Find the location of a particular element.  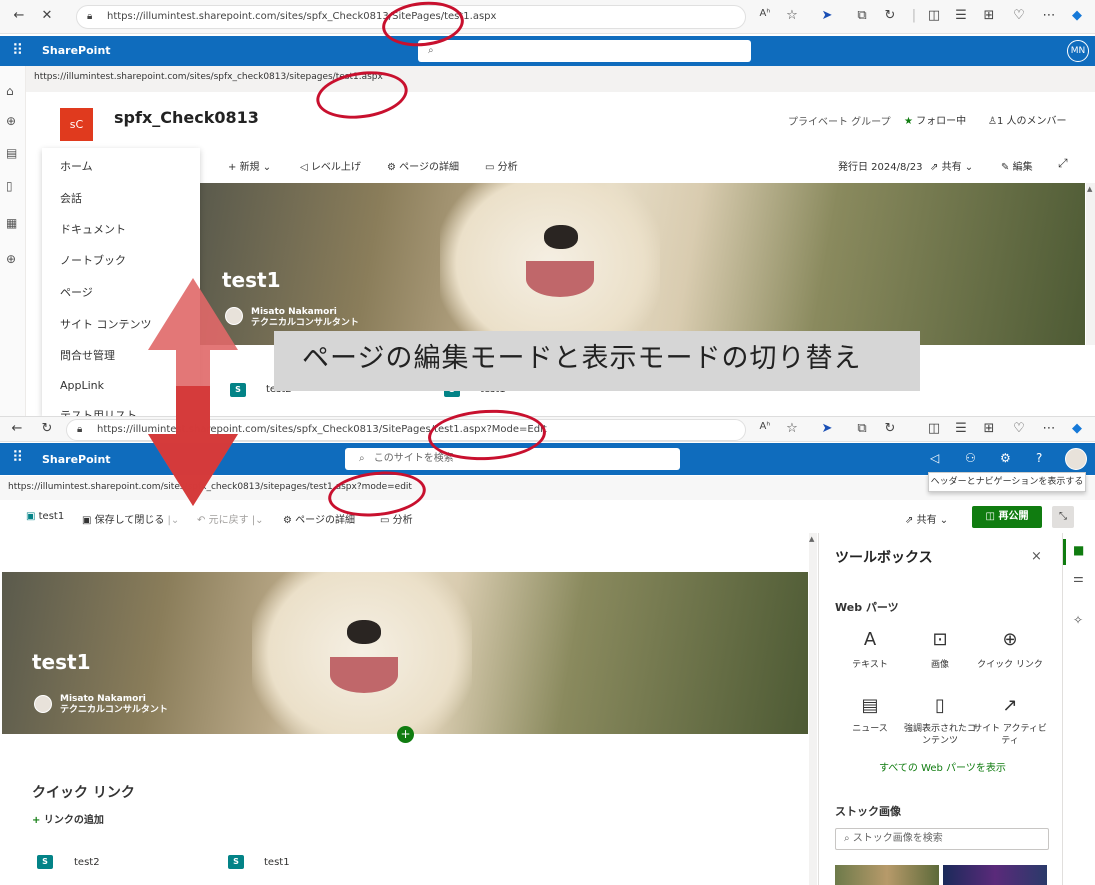

stock-search-input: ⌕ ストック画像を検索 is located at coordinates (942, 839).